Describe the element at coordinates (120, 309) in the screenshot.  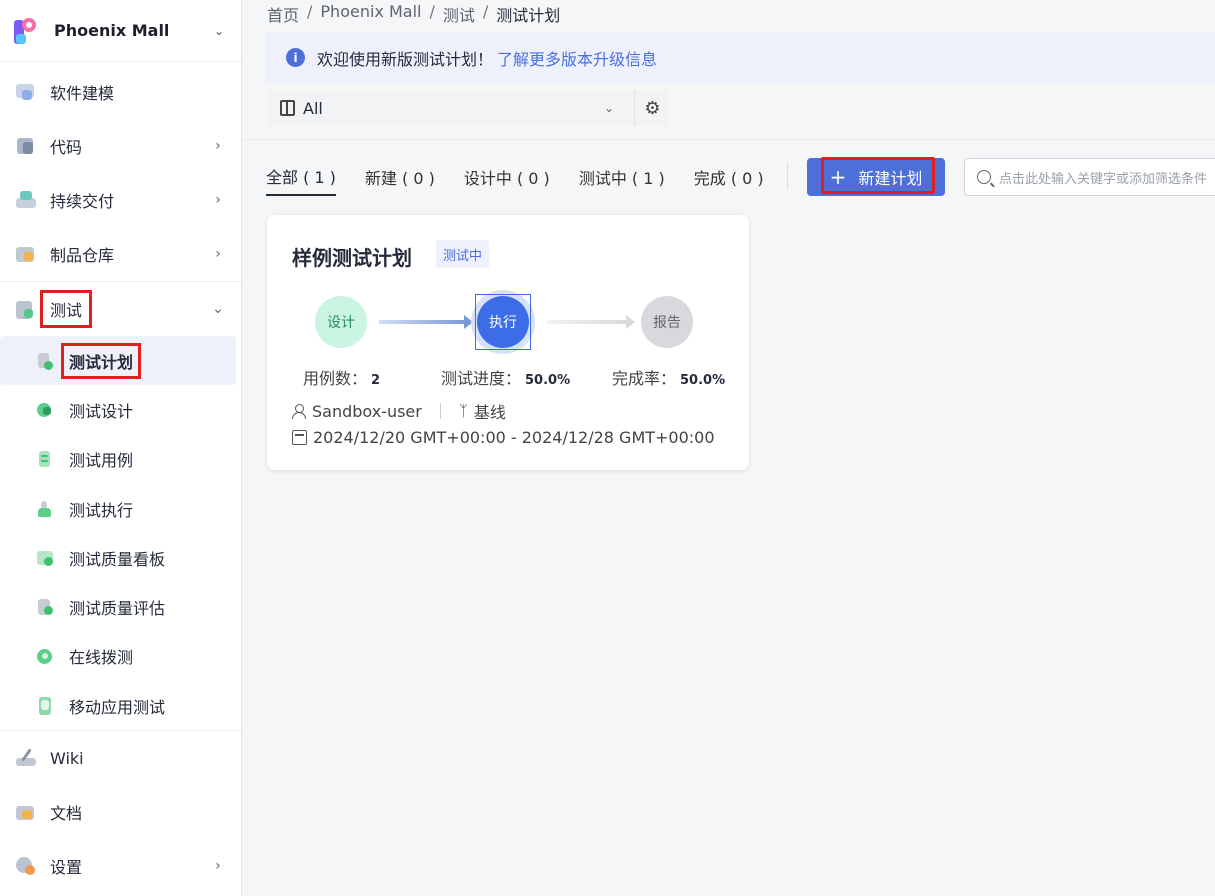
I see `sidebar-item-test: 测试 ⌄` at that location.